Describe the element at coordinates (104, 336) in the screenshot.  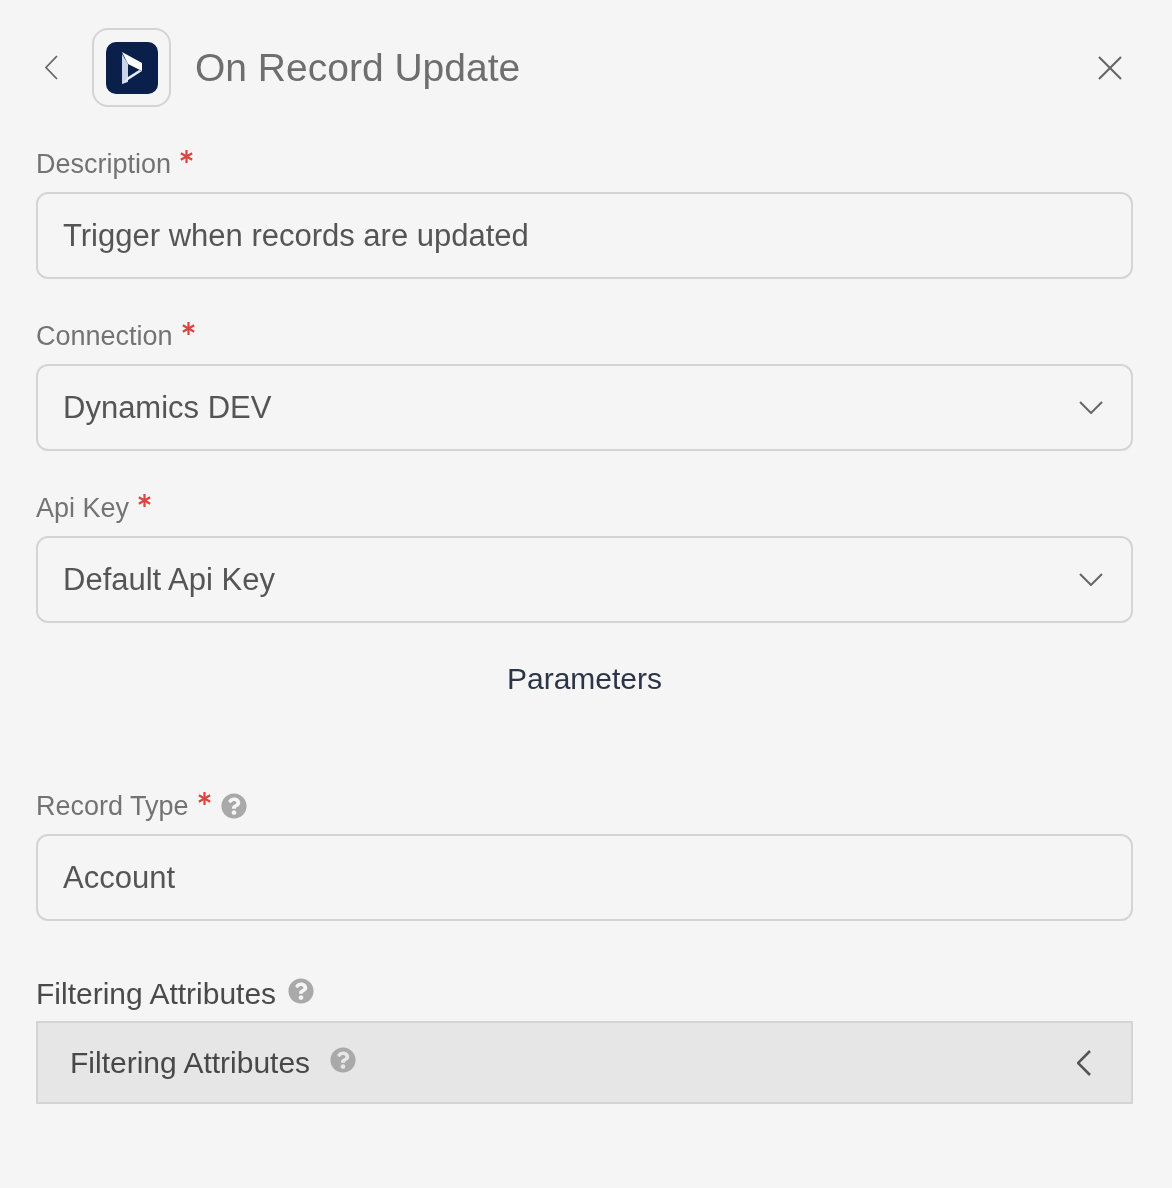
I see `field-label: Connection` at that location.